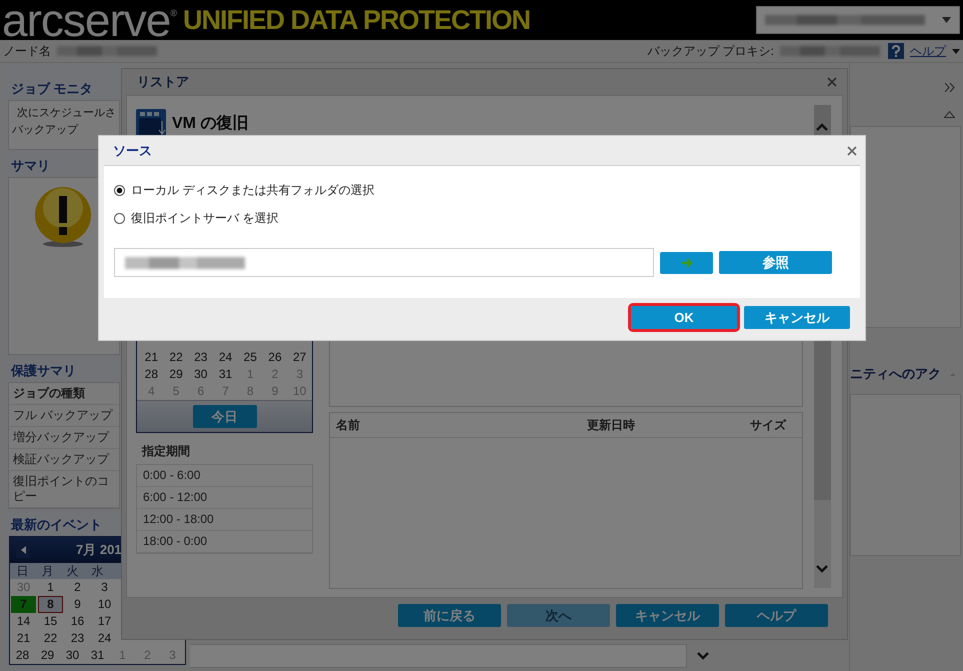 The image size is (963, 671). I want to click on option-label: 復旧ポイントサーバ を選択, so click(204, 218).